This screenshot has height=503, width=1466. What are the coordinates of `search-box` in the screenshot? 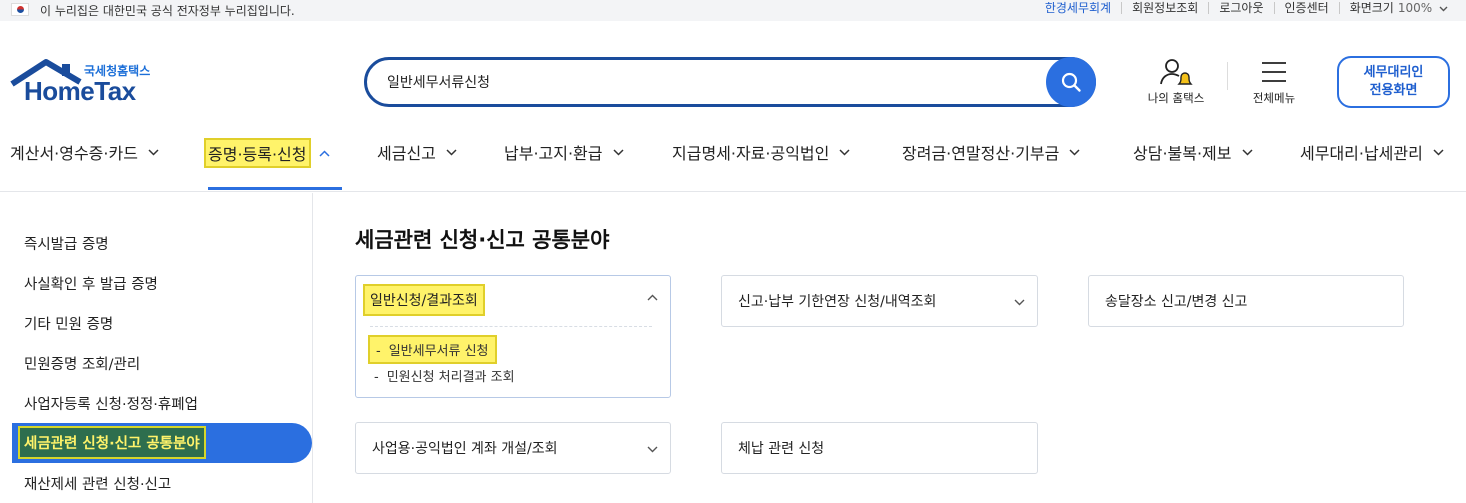 It's located at (730, 82).